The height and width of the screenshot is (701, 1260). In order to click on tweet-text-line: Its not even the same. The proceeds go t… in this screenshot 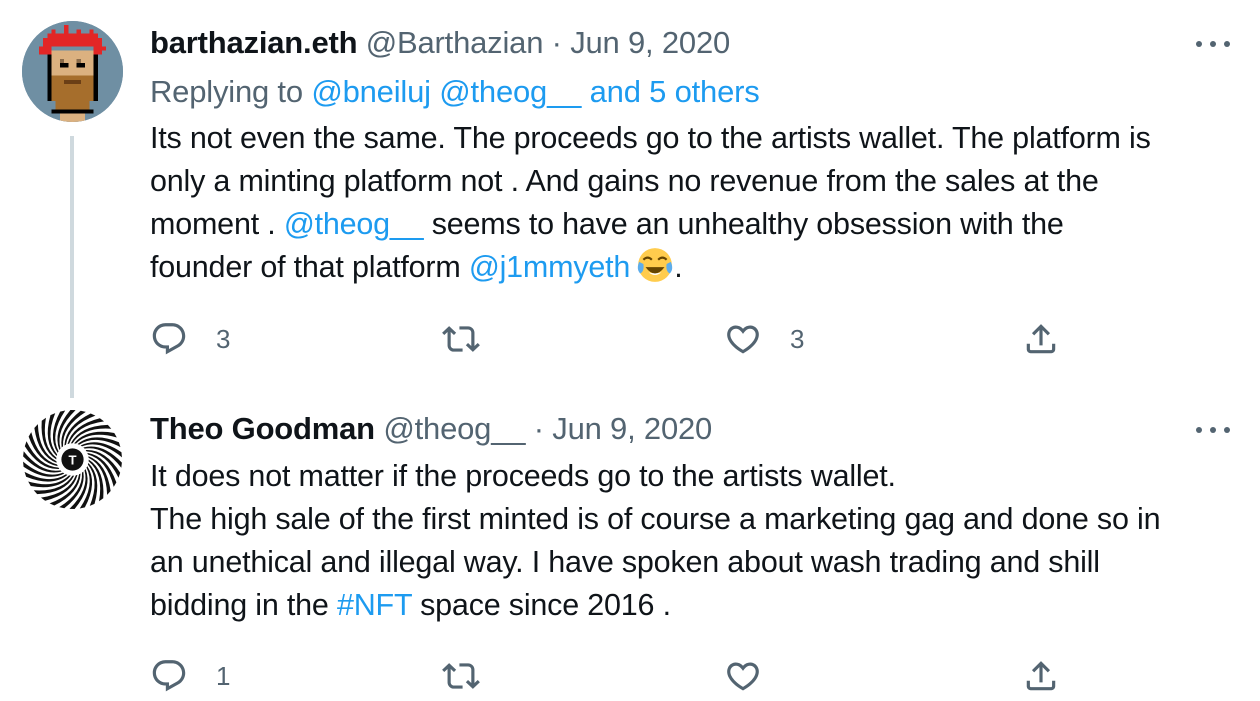, I will do `click(650, 138)`.